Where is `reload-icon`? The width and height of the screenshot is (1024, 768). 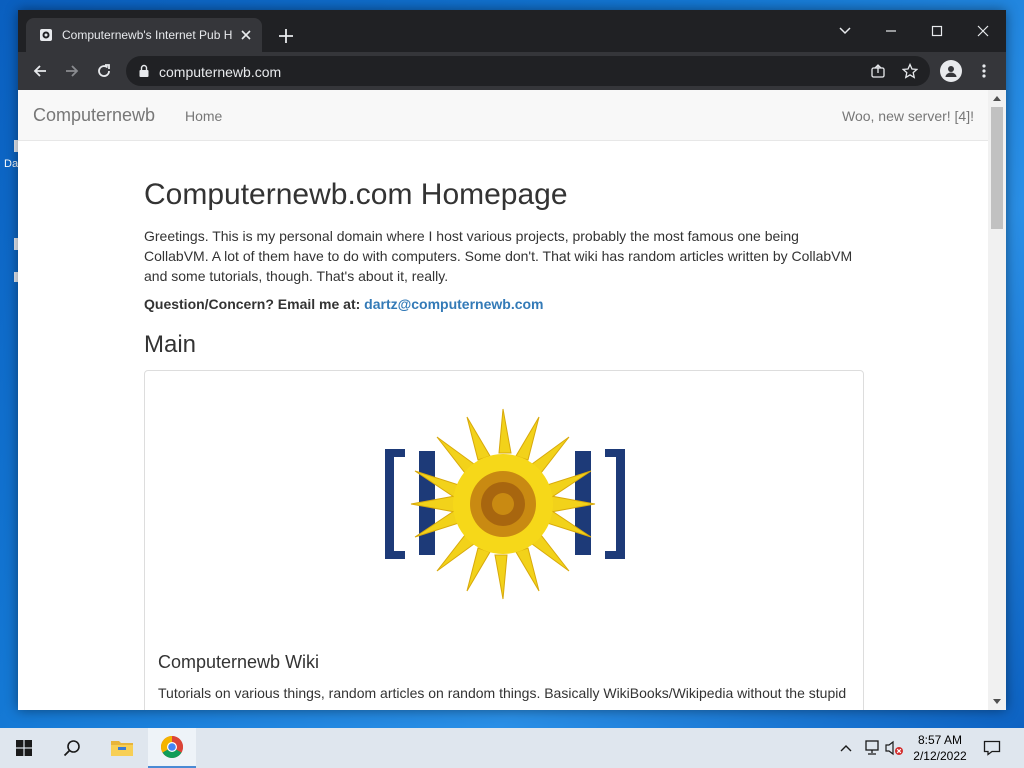 reload-icon is located at coordinates (104, 70).